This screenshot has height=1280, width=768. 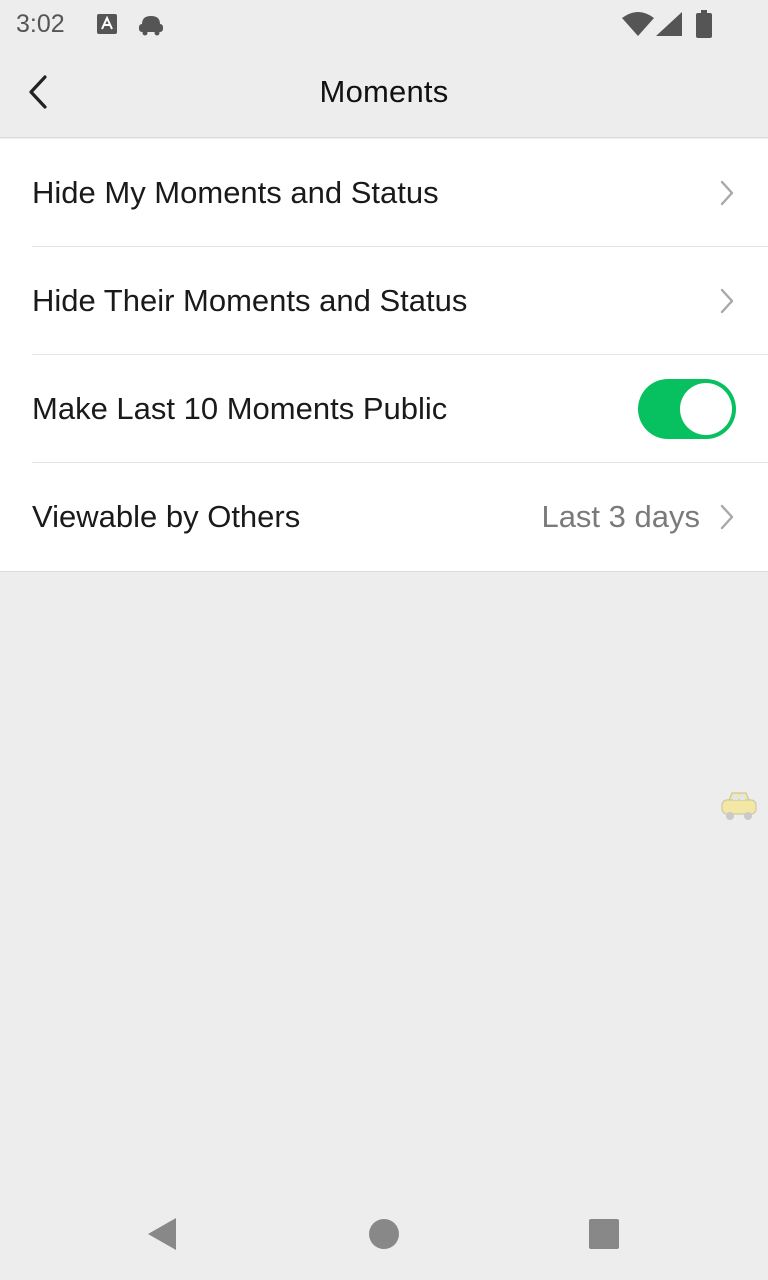 I want to click on navigation-bar, so click(x=384, y=1232).